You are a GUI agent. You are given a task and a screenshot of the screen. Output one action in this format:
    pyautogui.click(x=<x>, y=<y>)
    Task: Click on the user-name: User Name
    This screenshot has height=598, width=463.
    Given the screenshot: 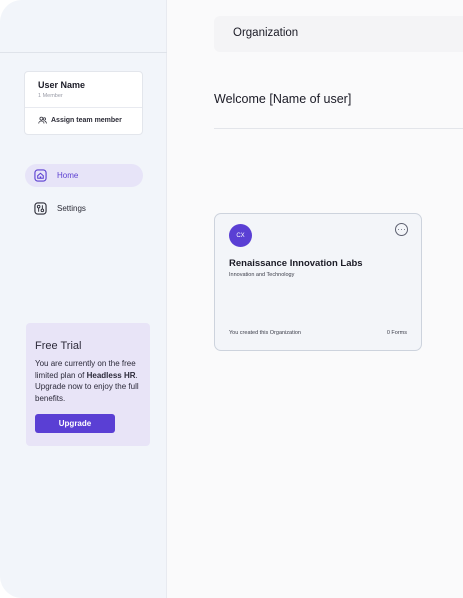 What is the action you would take?
    pyautogui.click(x=62, y=85)
    